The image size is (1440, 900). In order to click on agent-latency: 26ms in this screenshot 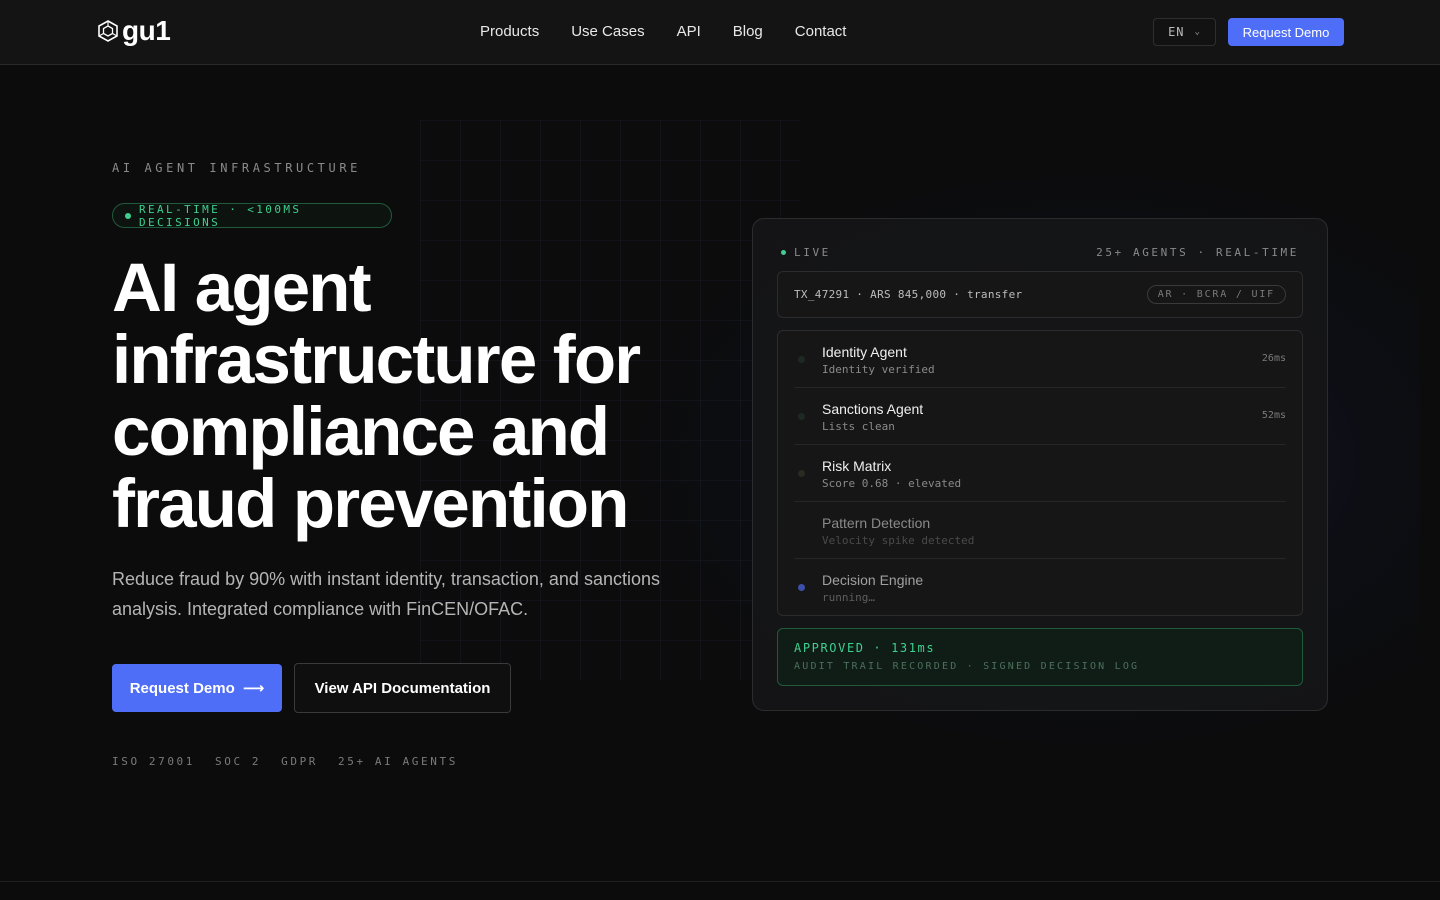, I will do `click(1273, 358)`.